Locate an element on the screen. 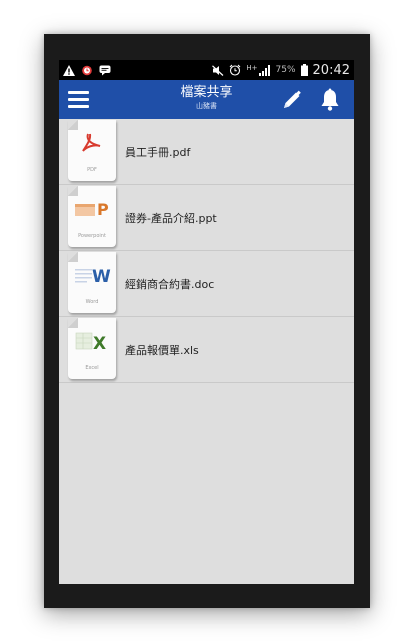 This screenshot has height=643, width=413. word-icon: W is located at coordinates (92, 275).